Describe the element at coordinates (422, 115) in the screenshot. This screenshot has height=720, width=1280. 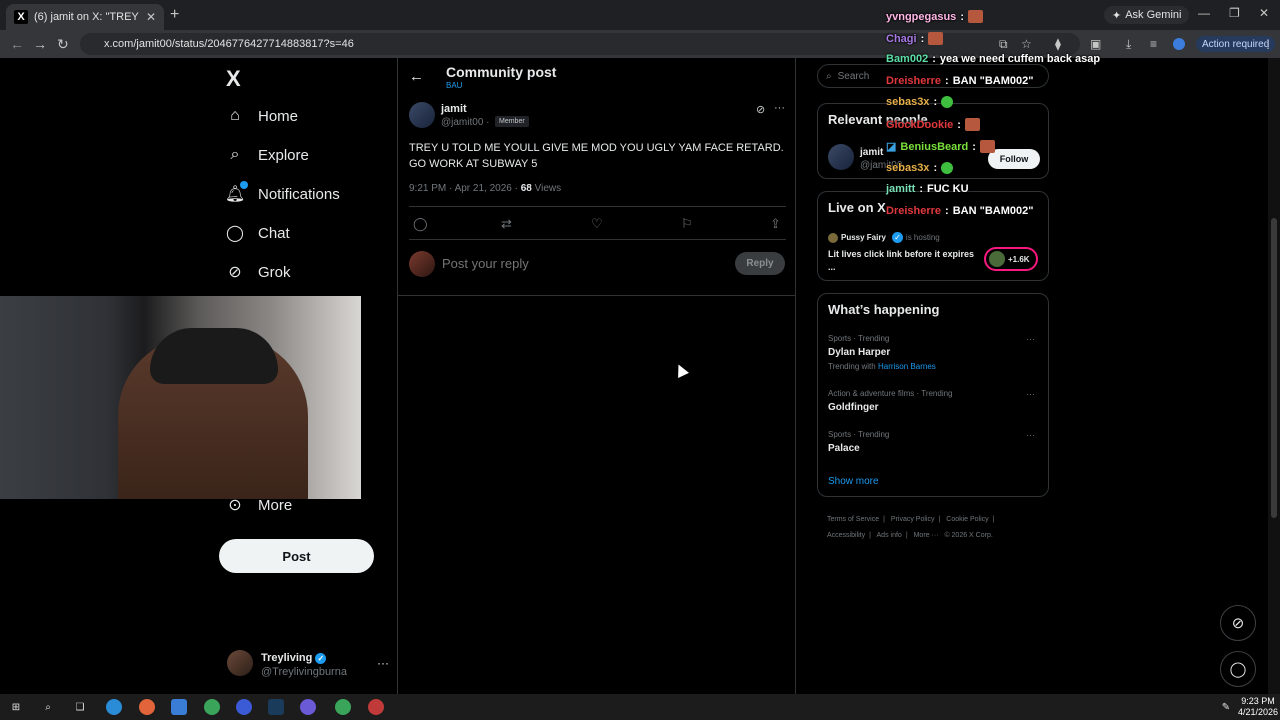
I see `post-author-avatar` at that location.